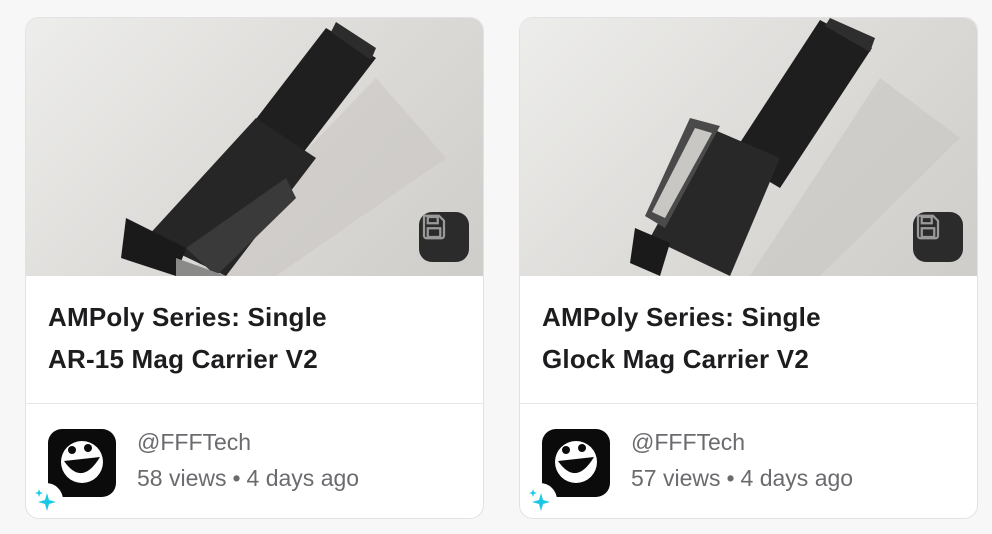 The height and width of the screenshot is (534, 992). Describe the element at coordinates (183, 359) in the screenshot. I see `title-line: AR-15 Mag Carrier V2` at that location.